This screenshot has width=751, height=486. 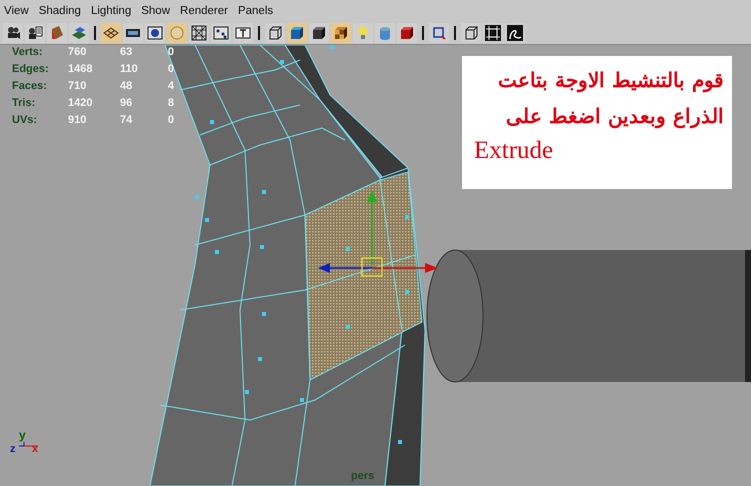 I want to click on menu-item: Renderer, so click(x=204, y=11).